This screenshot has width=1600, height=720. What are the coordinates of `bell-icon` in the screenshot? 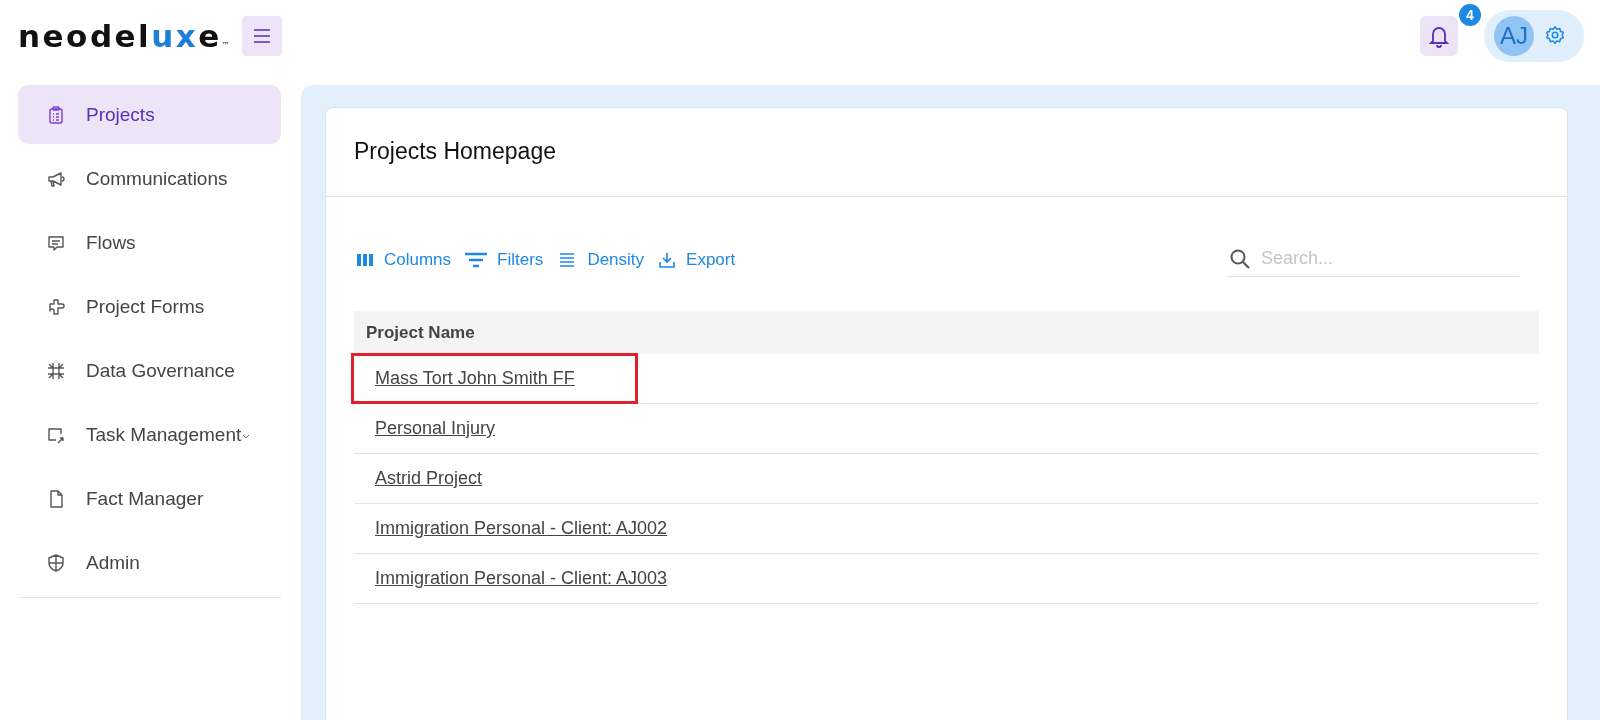 It's located at (1439, 36).